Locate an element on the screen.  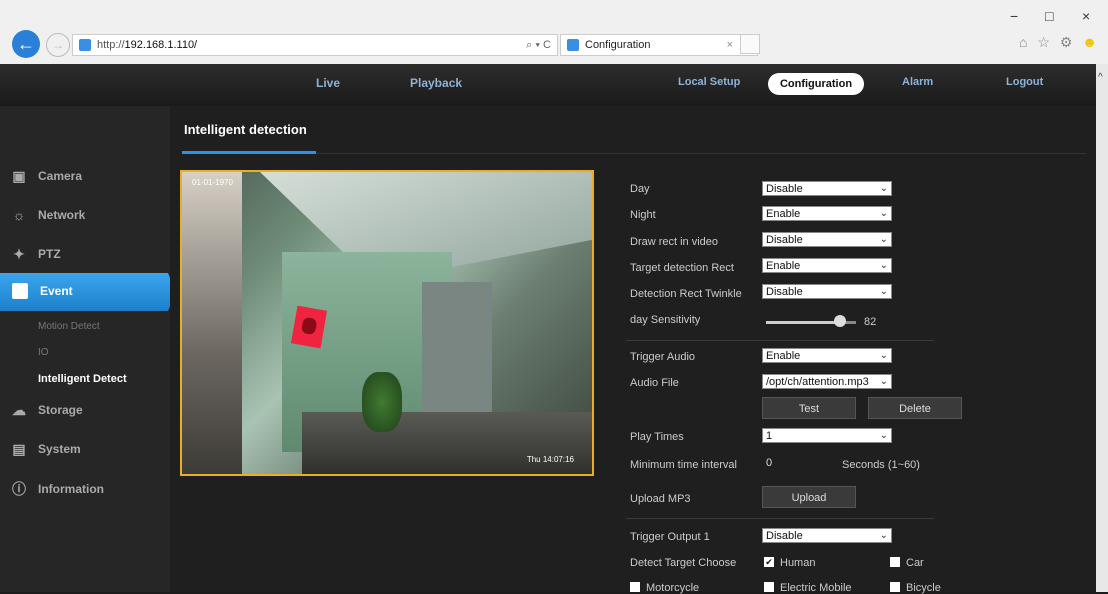
sidebar-subitem-intelligent-detect: Intelligent Detect is located at coordinates (82, 379).